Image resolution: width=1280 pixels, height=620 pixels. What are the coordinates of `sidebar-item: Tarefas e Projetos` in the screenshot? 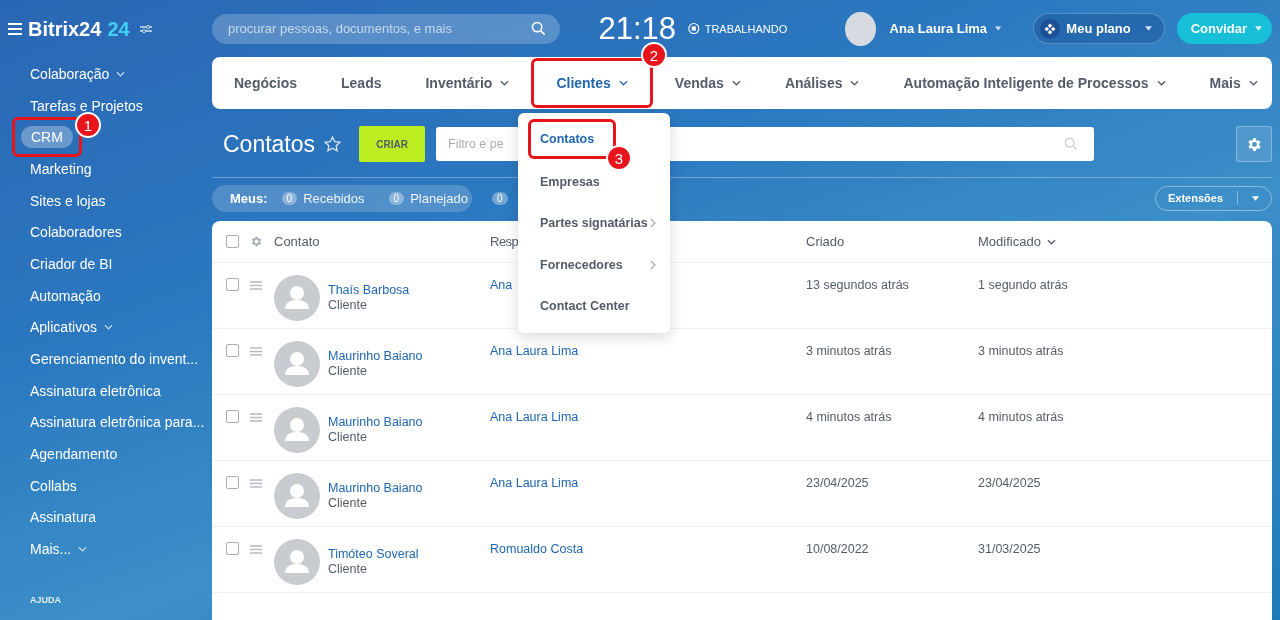 It's located at (86, 105).